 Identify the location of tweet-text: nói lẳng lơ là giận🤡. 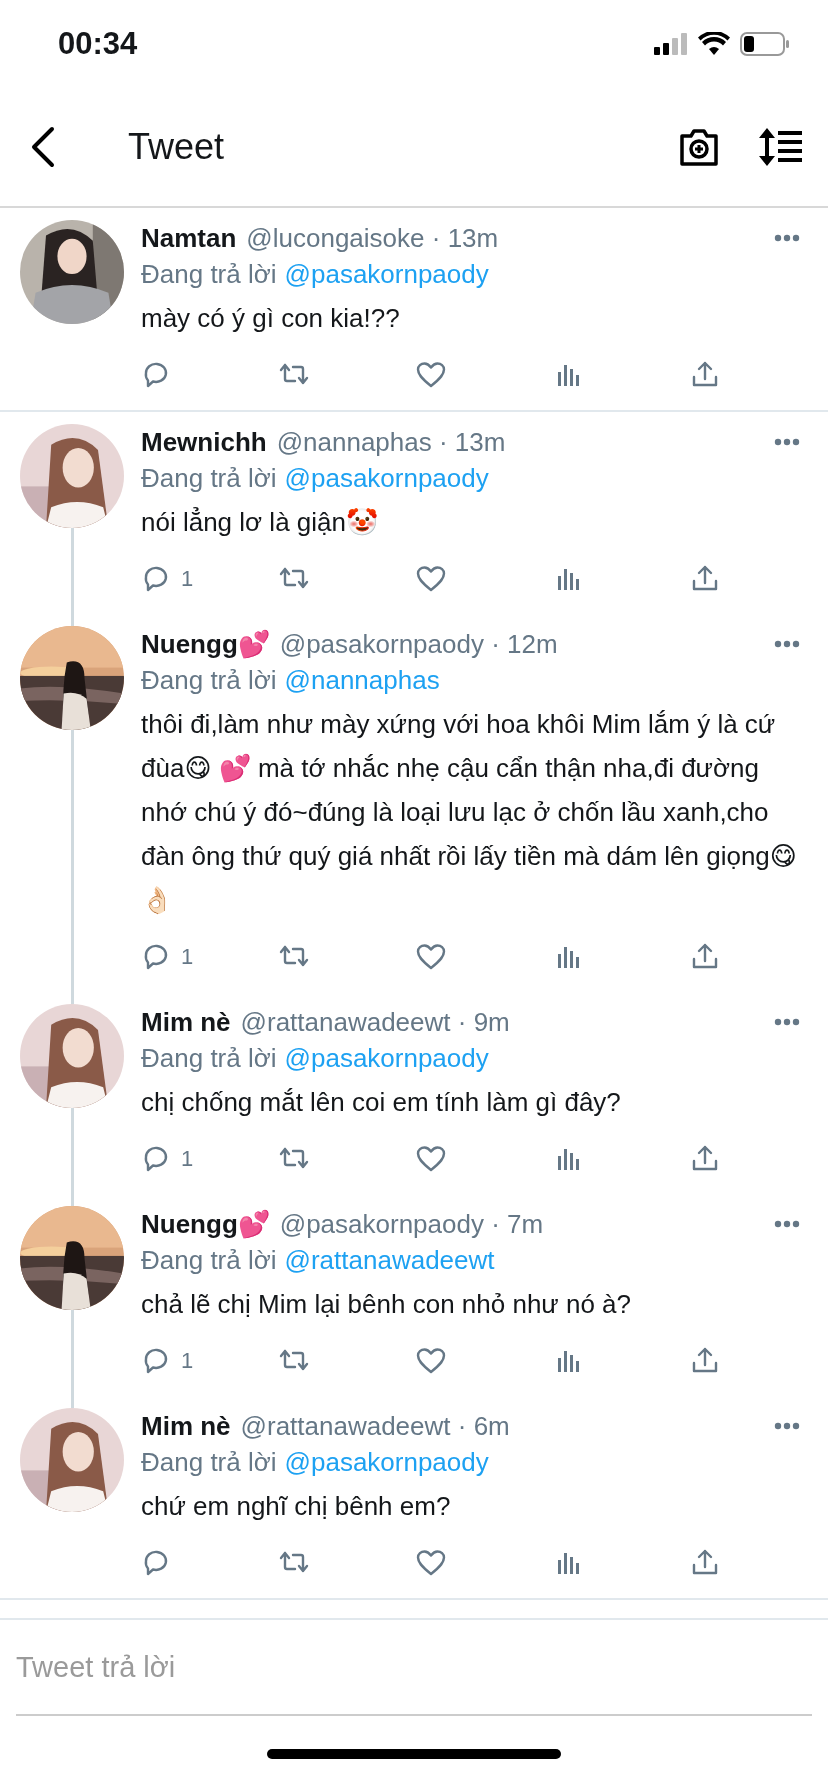
(260, 522).